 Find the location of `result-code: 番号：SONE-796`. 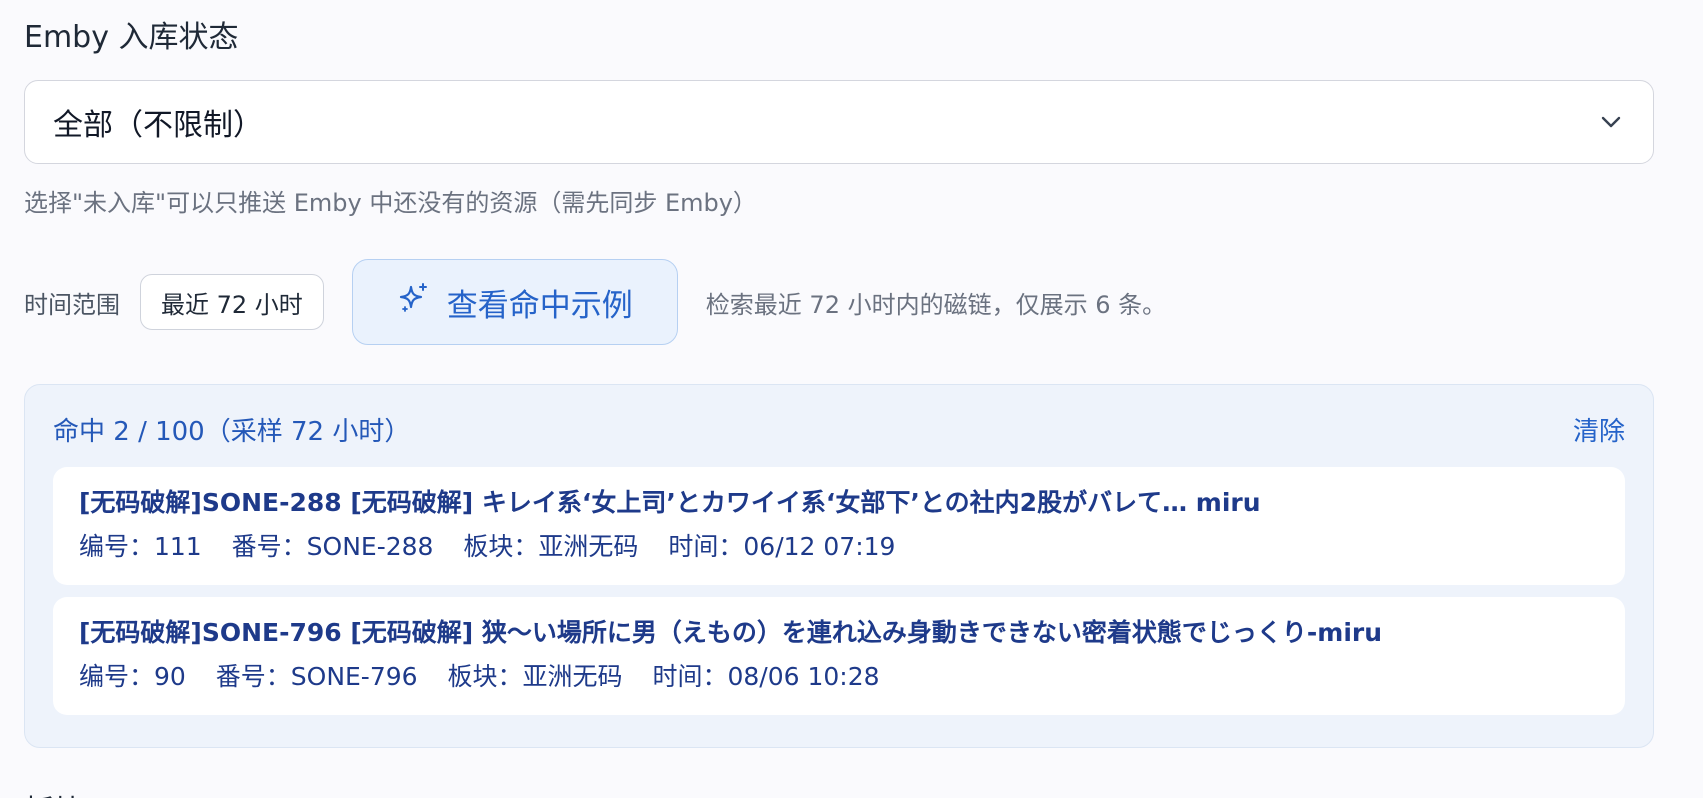

result-code: 番号：SONE-796 is located at coordinates (316, 676).